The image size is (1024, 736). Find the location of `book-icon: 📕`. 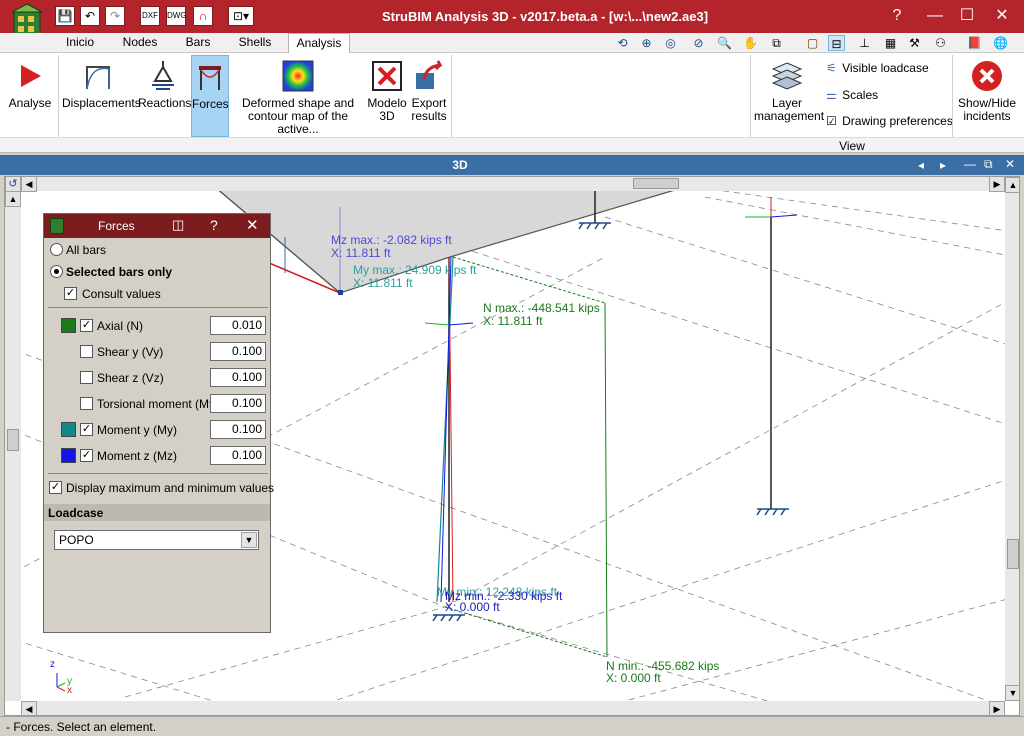

book-icon: 📕 is located at coordinates (974, 43).